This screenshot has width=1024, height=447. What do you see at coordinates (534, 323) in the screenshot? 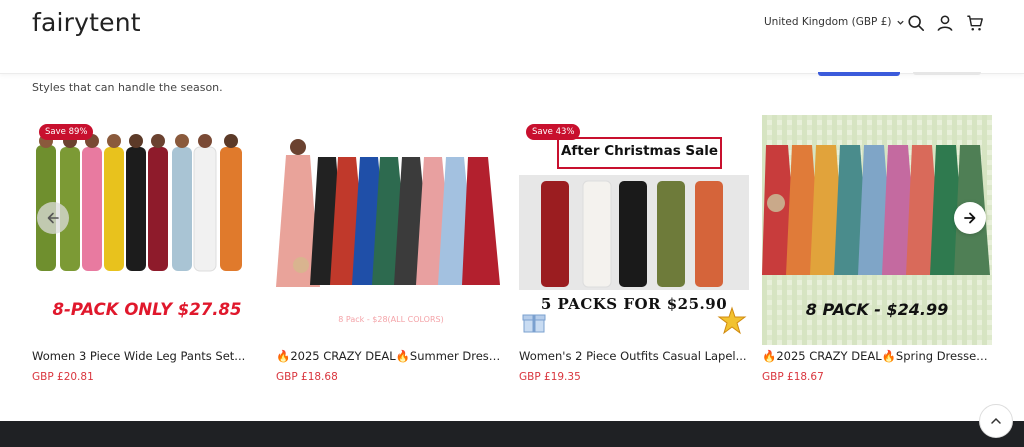
I see `gift-icon` at bounding box center [534, 323].